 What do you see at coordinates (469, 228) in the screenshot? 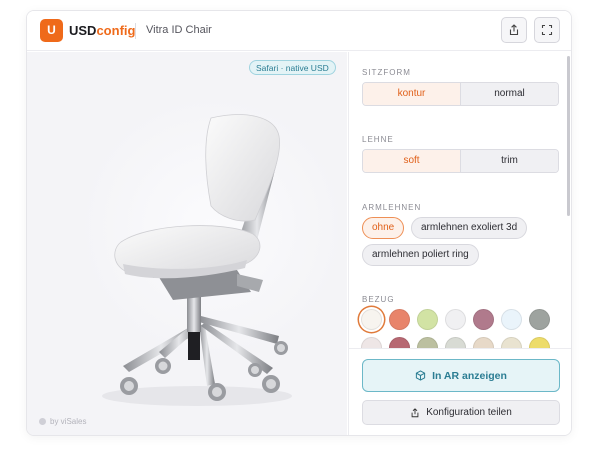
I see `option-armlehnen-exoliert-3d: armlehnen exoliert 3d` at bounding box center [469, 228].